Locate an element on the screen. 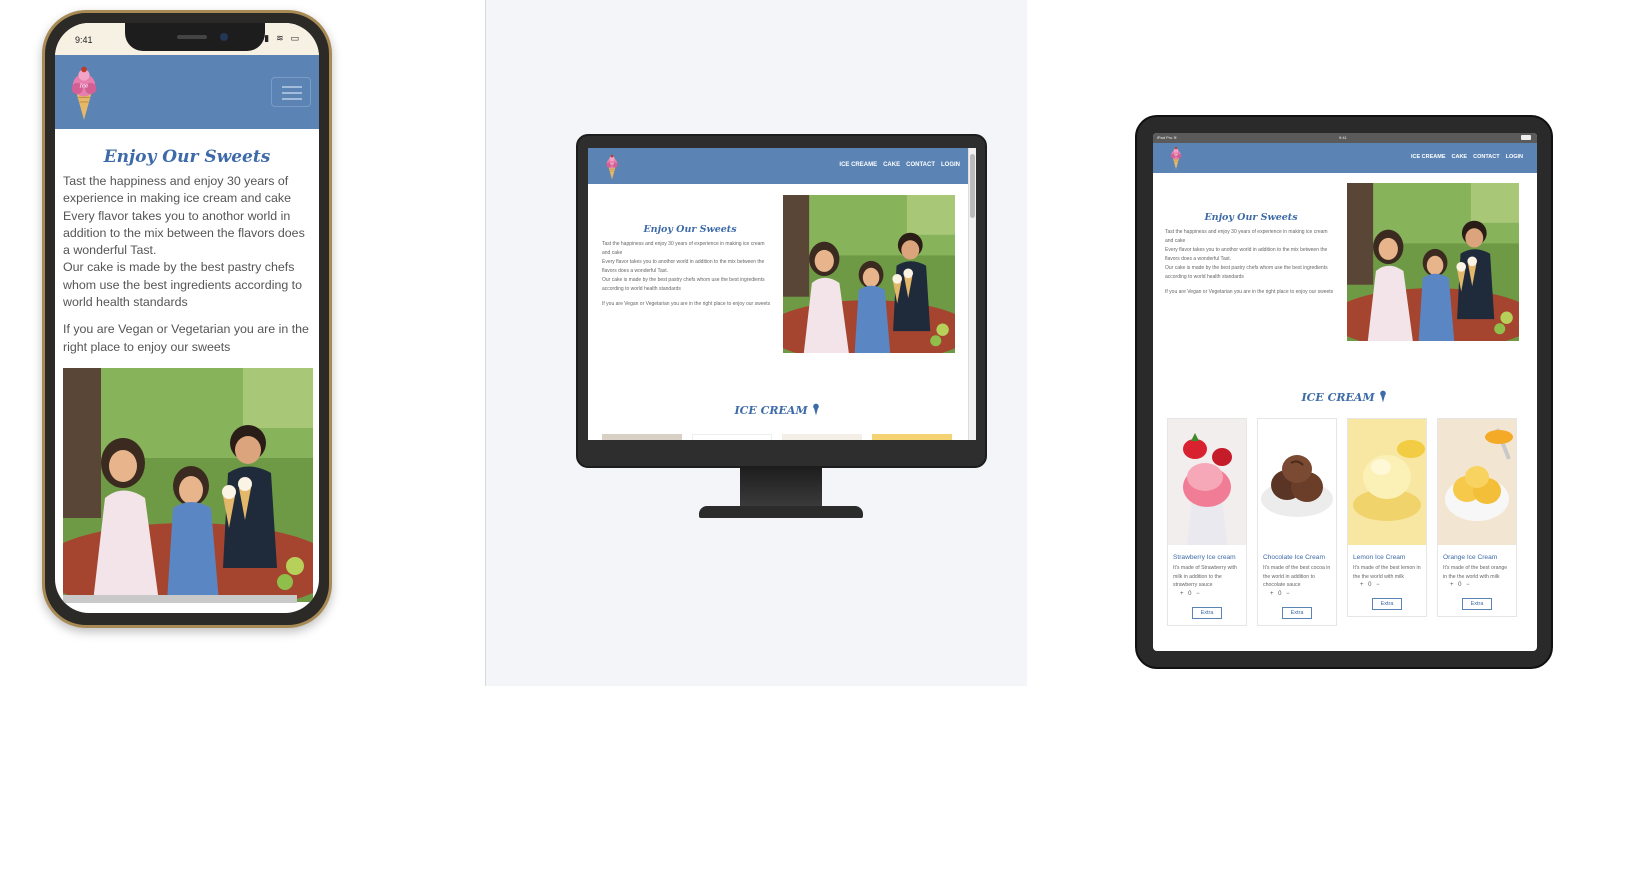 The width and height of the screenshot is (1644, 892). desktop-navbar: ICE CREAME CAKE CONTACT LOGIN is located at coordinates (782, 166).